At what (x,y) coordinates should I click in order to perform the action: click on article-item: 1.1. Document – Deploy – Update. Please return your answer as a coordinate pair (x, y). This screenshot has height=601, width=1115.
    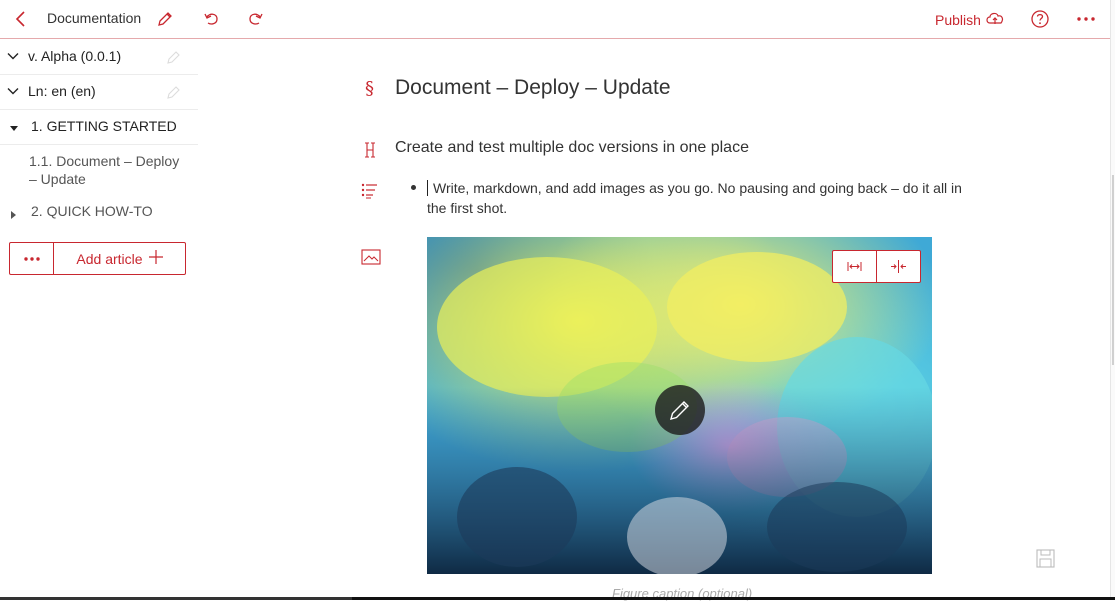
    Looking at the image, I should click on (109, 170).